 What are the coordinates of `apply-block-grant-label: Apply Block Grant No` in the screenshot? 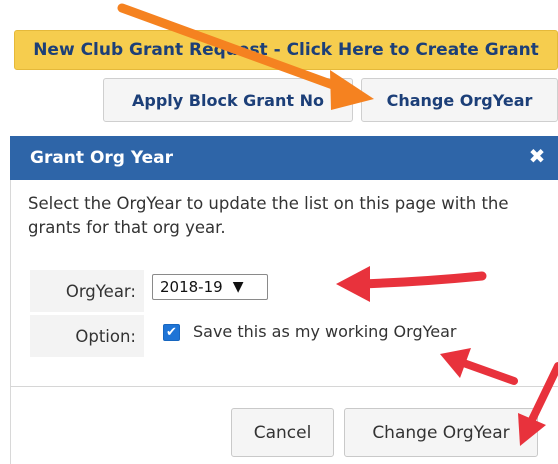 It's located at (228, 100).